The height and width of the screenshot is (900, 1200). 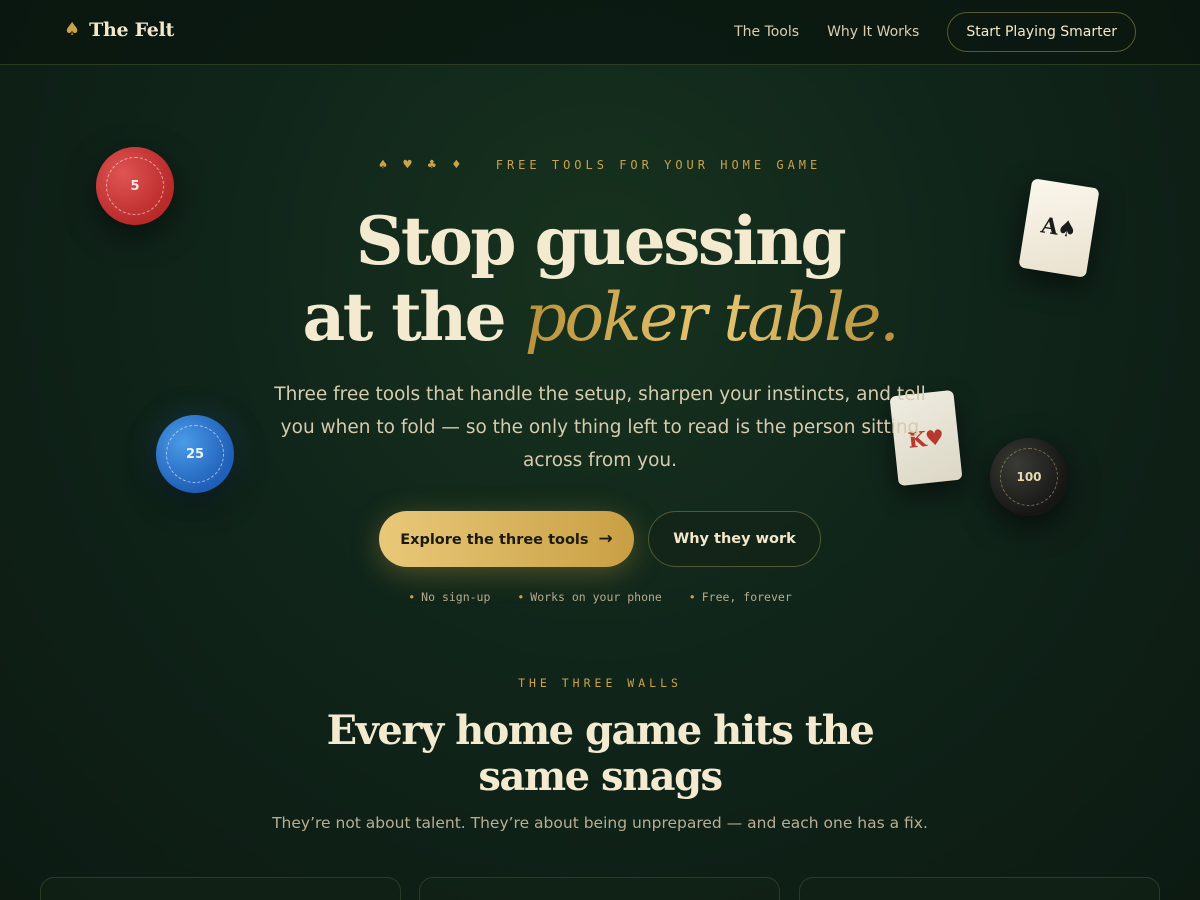 I want to click on start-playing-button: Start Playing Smarter, so click(x=1041, y=32).